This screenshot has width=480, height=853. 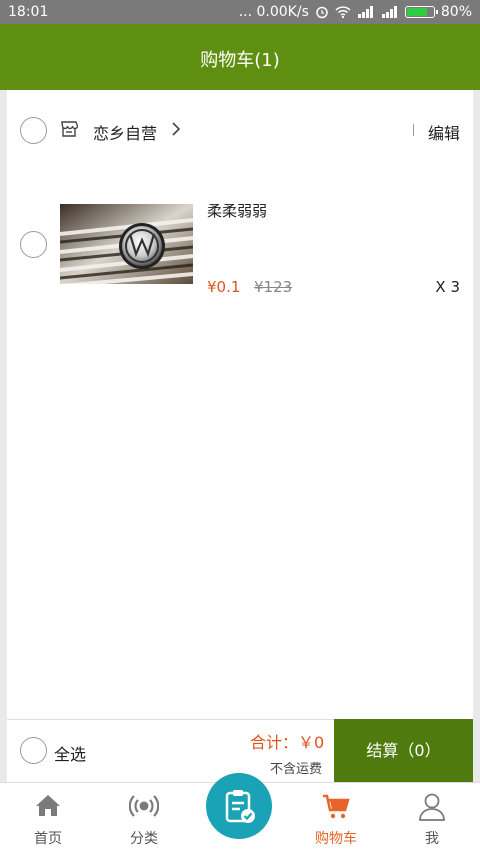 What do you see at coordinates (403, 751) in the screenshot?
I see `checkout-button: 结算（0）` at bounding box center [403, 751].